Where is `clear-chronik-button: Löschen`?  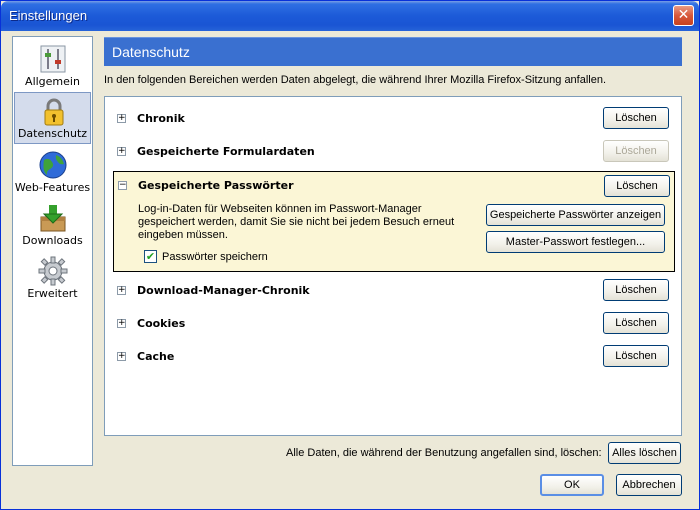 clear-chronik-button: Löschen is located at coordinates (636, 118).